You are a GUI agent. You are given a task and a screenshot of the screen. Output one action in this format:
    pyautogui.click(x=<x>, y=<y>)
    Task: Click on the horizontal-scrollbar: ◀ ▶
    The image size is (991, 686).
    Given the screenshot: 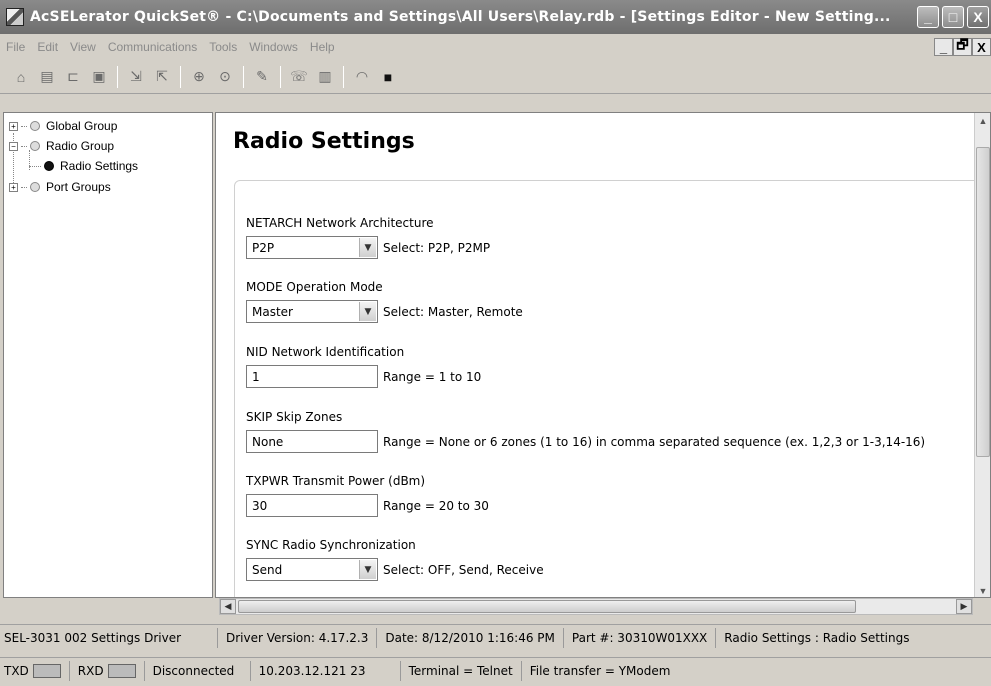 What is the action you would take?
    pyautogui.click(x=596, y=606)
    